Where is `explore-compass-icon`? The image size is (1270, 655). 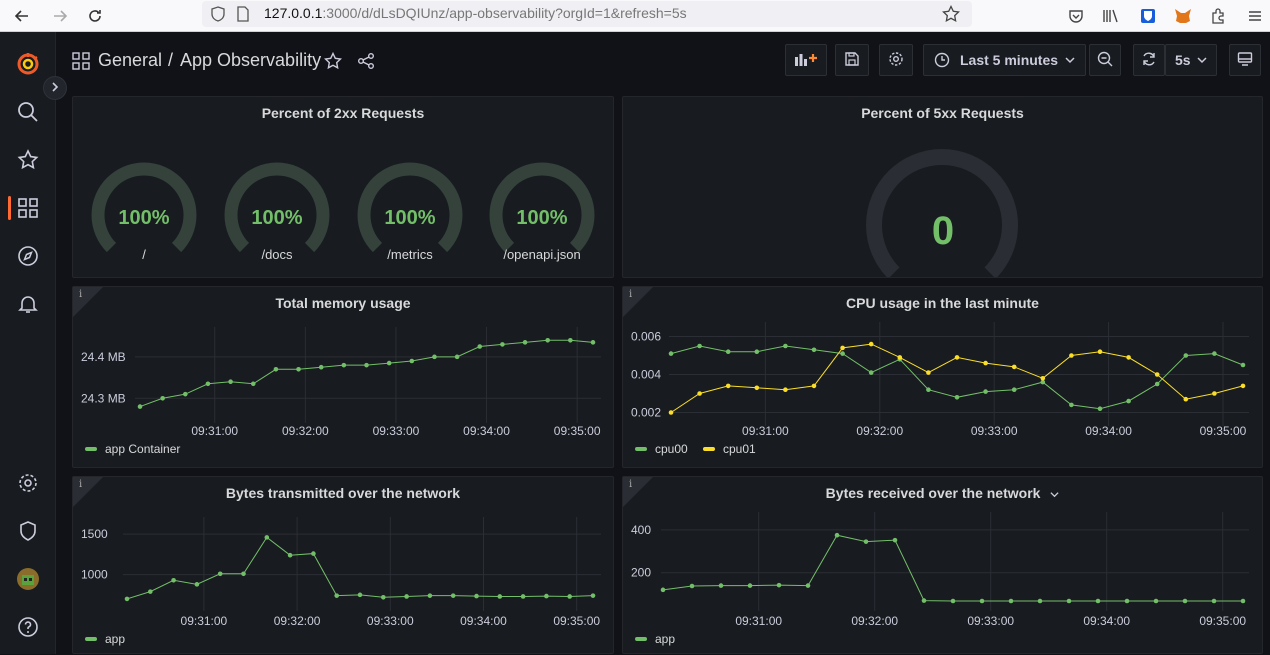
explore-compass-icon is located at coordinates (28, 256).